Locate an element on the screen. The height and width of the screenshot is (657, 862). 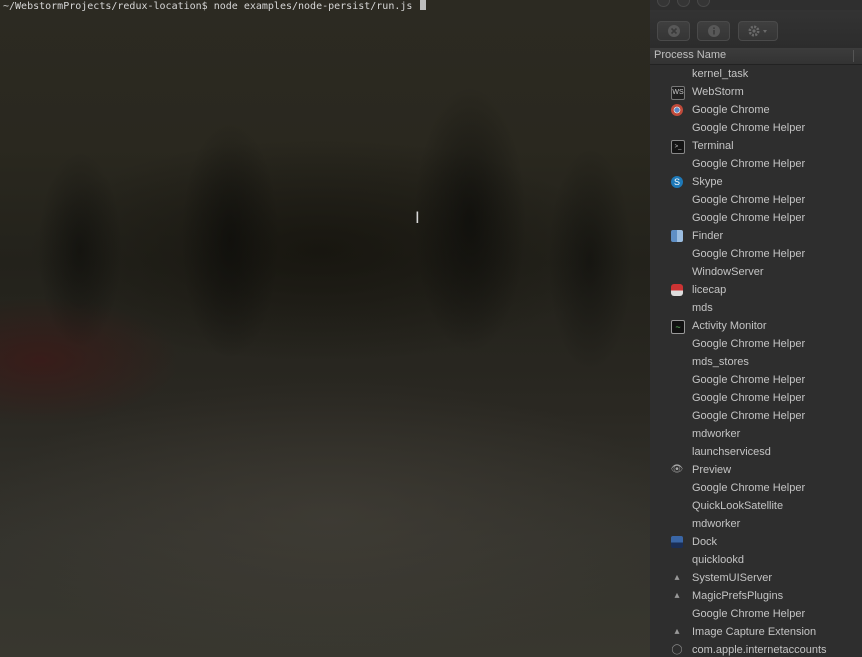
process-name: com.apple.internetaccounts is located at coordinates (759, 650).